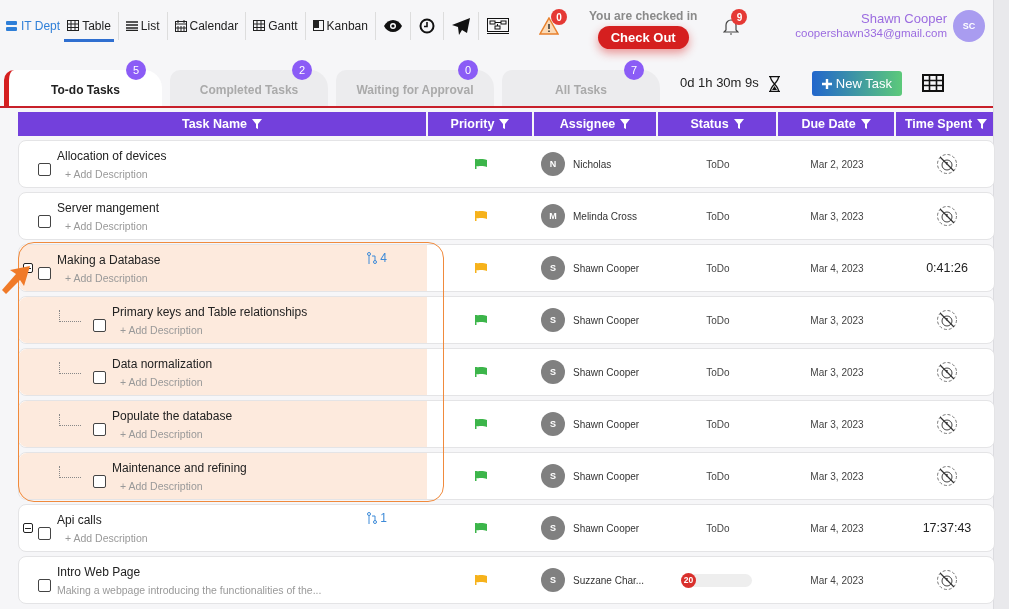 The width and height of the screenshot is (1009, 609). I want to click on avatar: M, so click(553, 216).